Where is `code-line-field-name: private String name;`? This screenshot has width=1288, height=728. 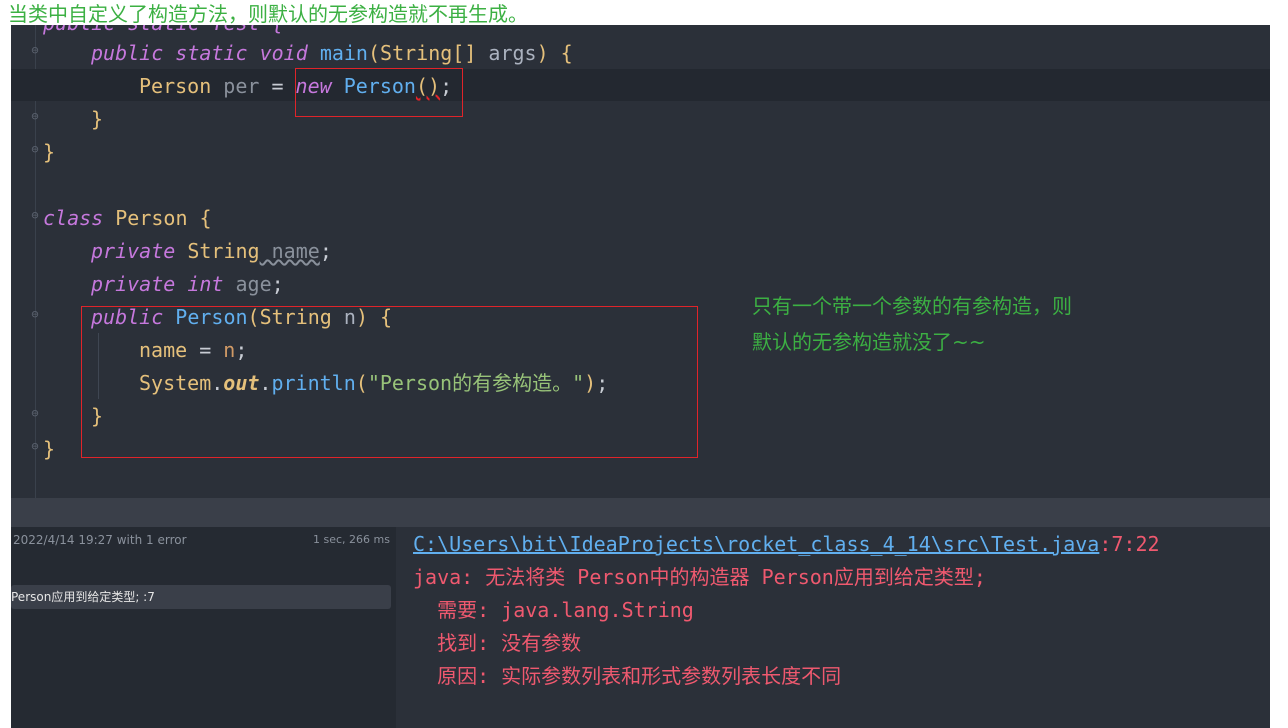
code-line-field-name: private String name; is located at coordinates (211, 251).